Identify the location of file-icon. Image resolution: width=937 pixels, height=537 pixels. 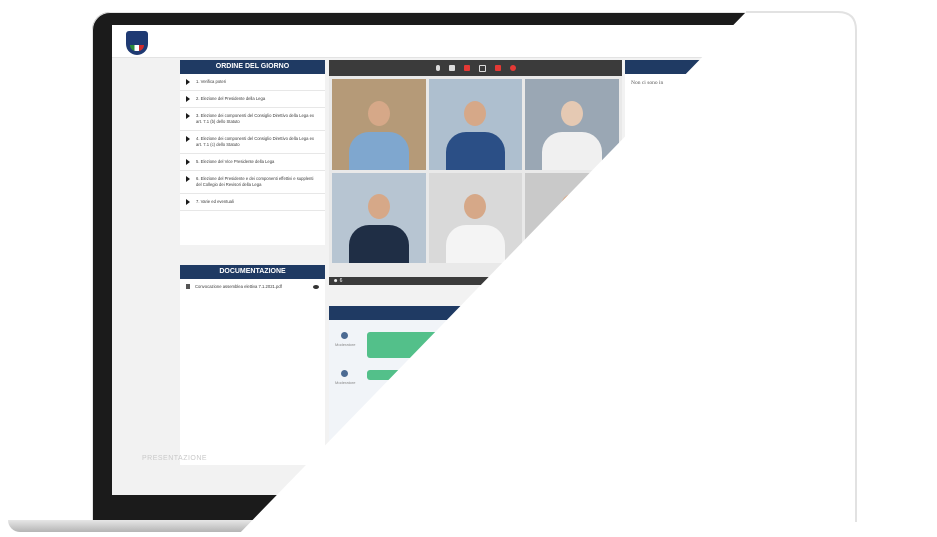
(188, 286).